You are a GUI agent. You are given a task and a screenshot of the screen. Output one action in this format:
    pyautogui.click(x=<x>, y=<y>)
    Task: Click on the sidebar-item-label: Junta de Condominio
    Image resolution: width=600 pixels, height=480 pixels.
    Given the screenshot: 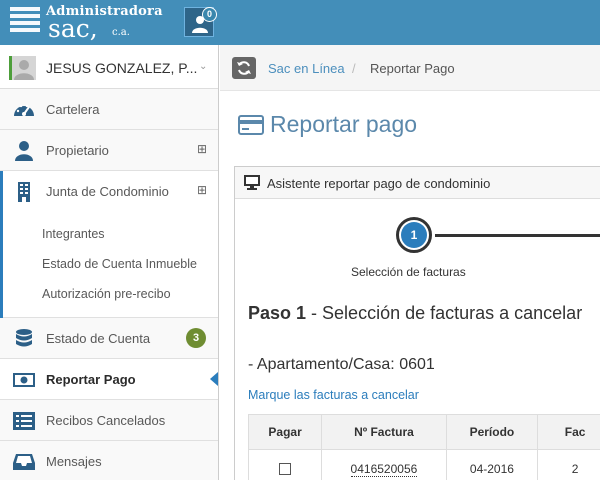 What is the action you would take?
    pyautogui.click(x=107, y=191)
    